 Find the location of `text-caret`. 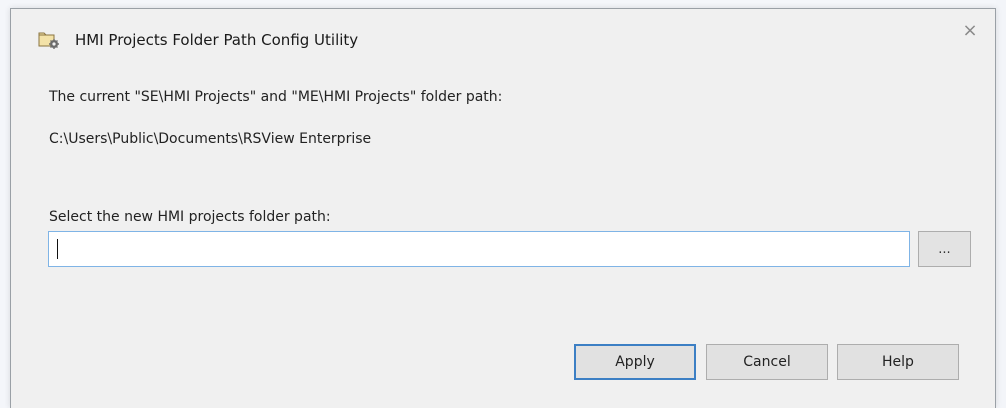

text-caret is located at coordinates (57, 249).